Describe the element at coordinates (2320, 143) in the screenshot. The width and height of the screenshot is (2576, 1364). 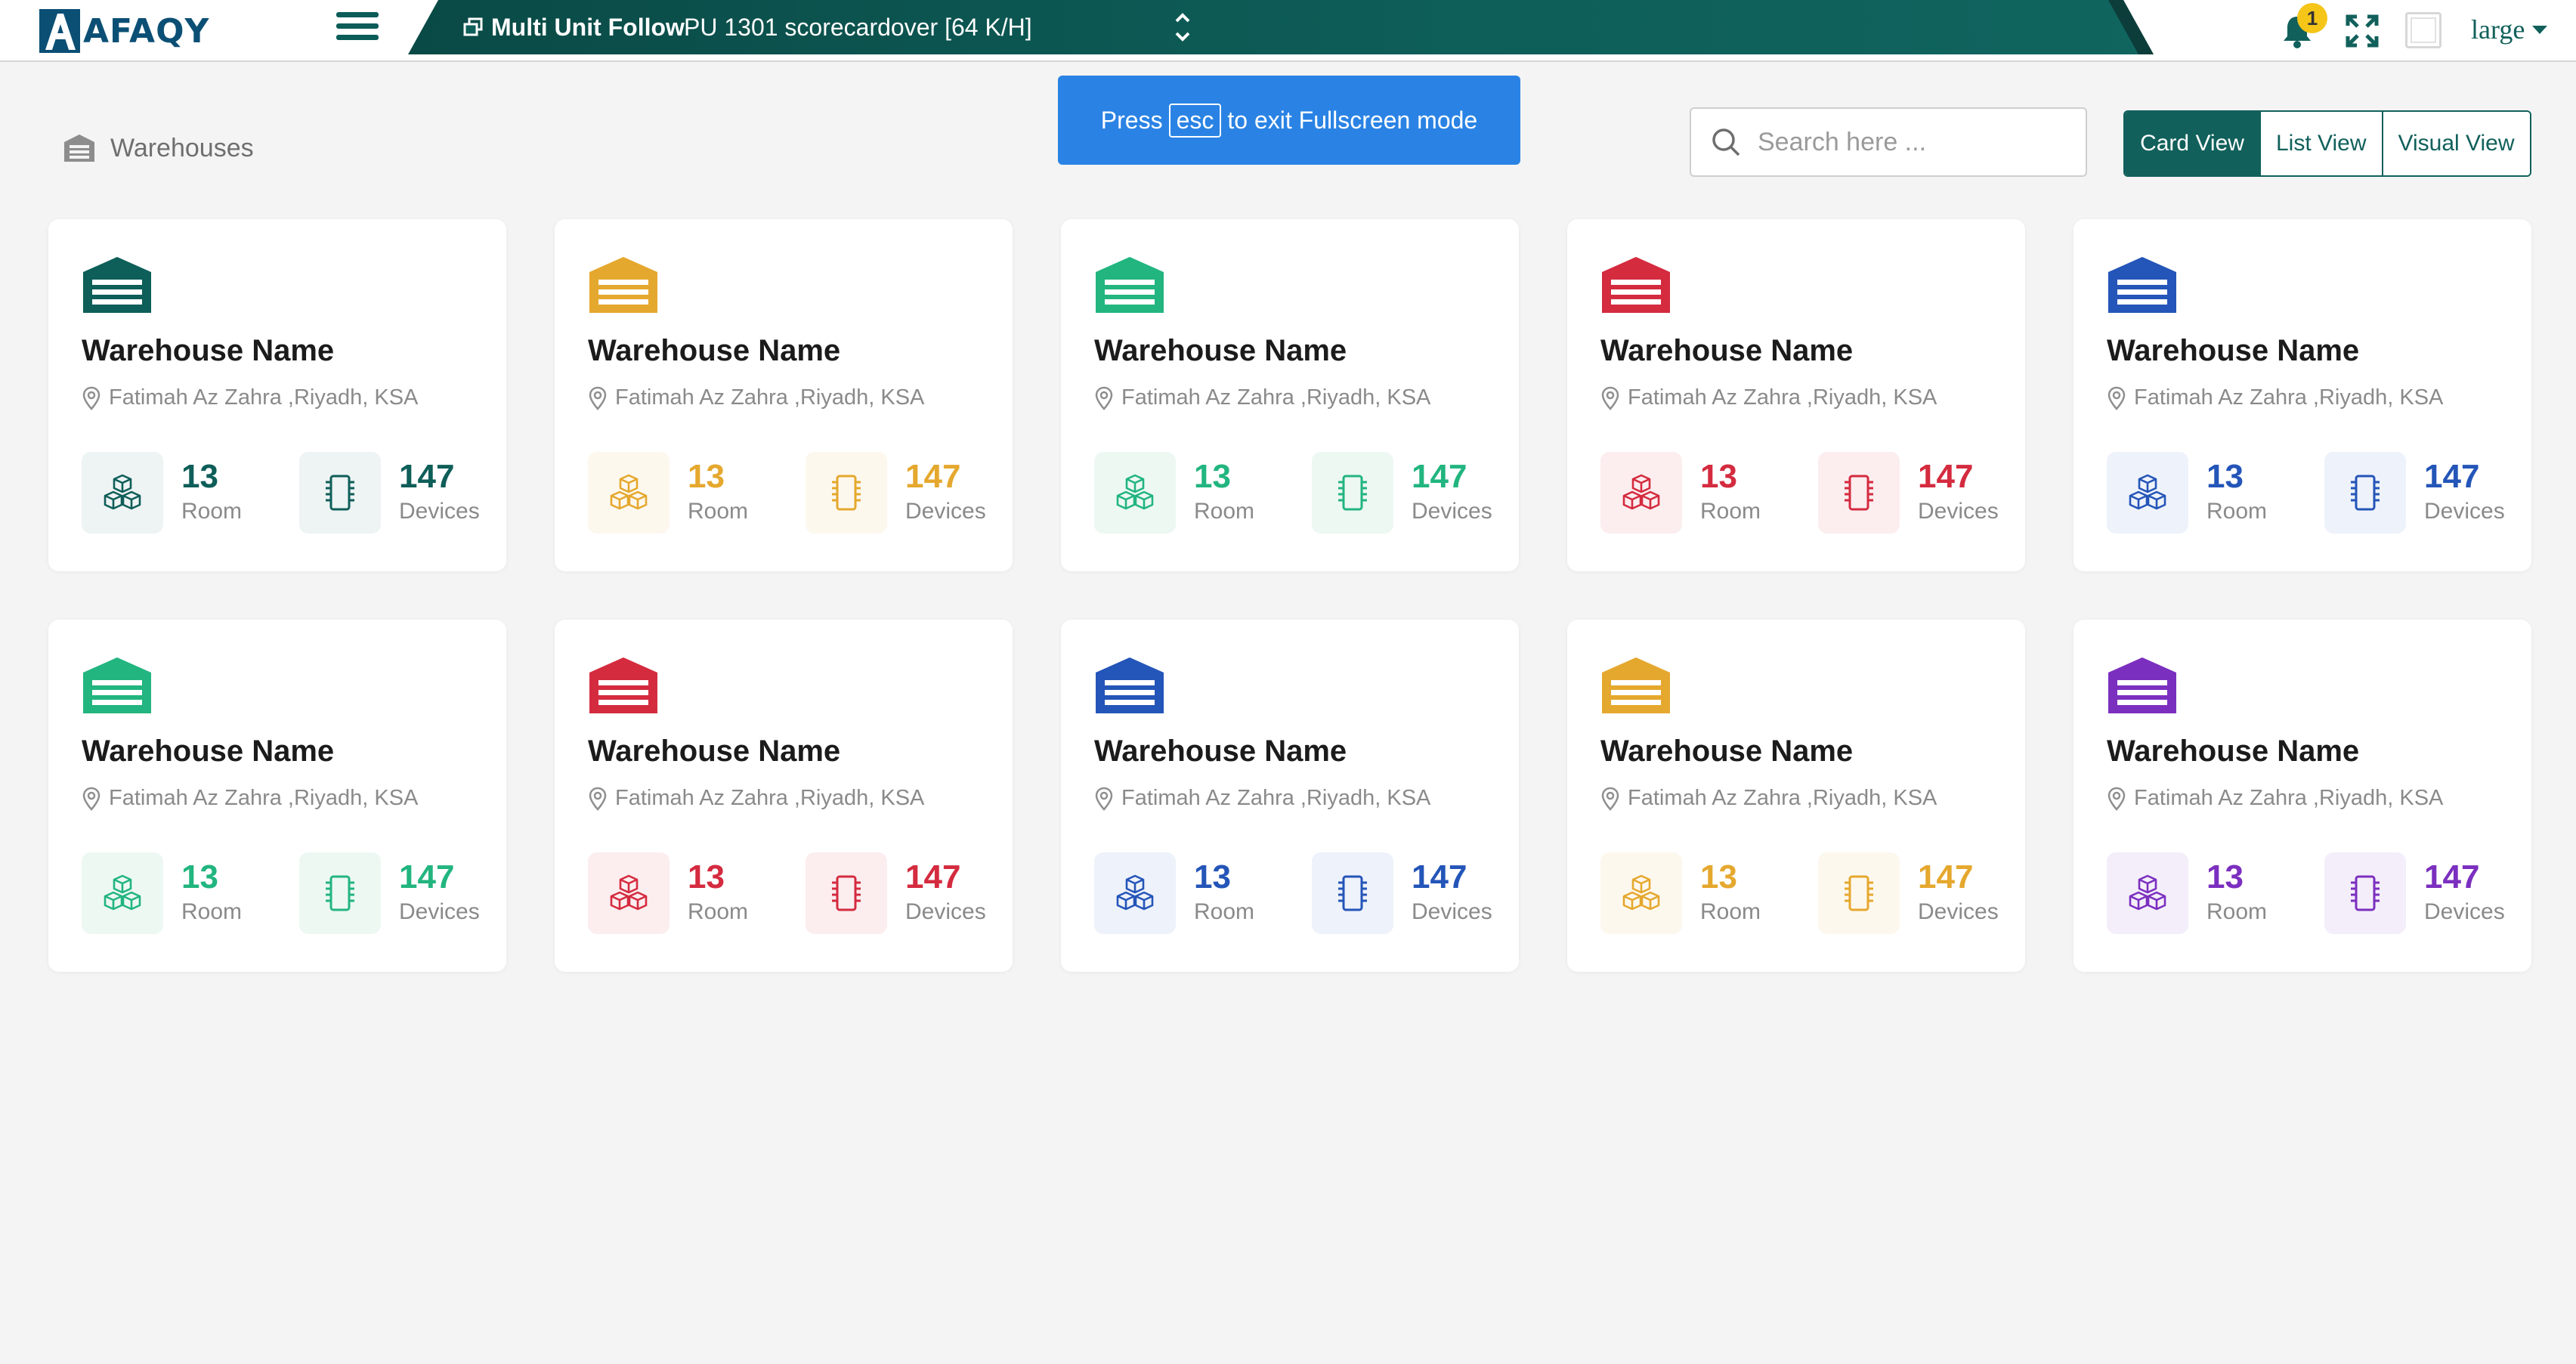
I see `list-view-button: List View` at that location.